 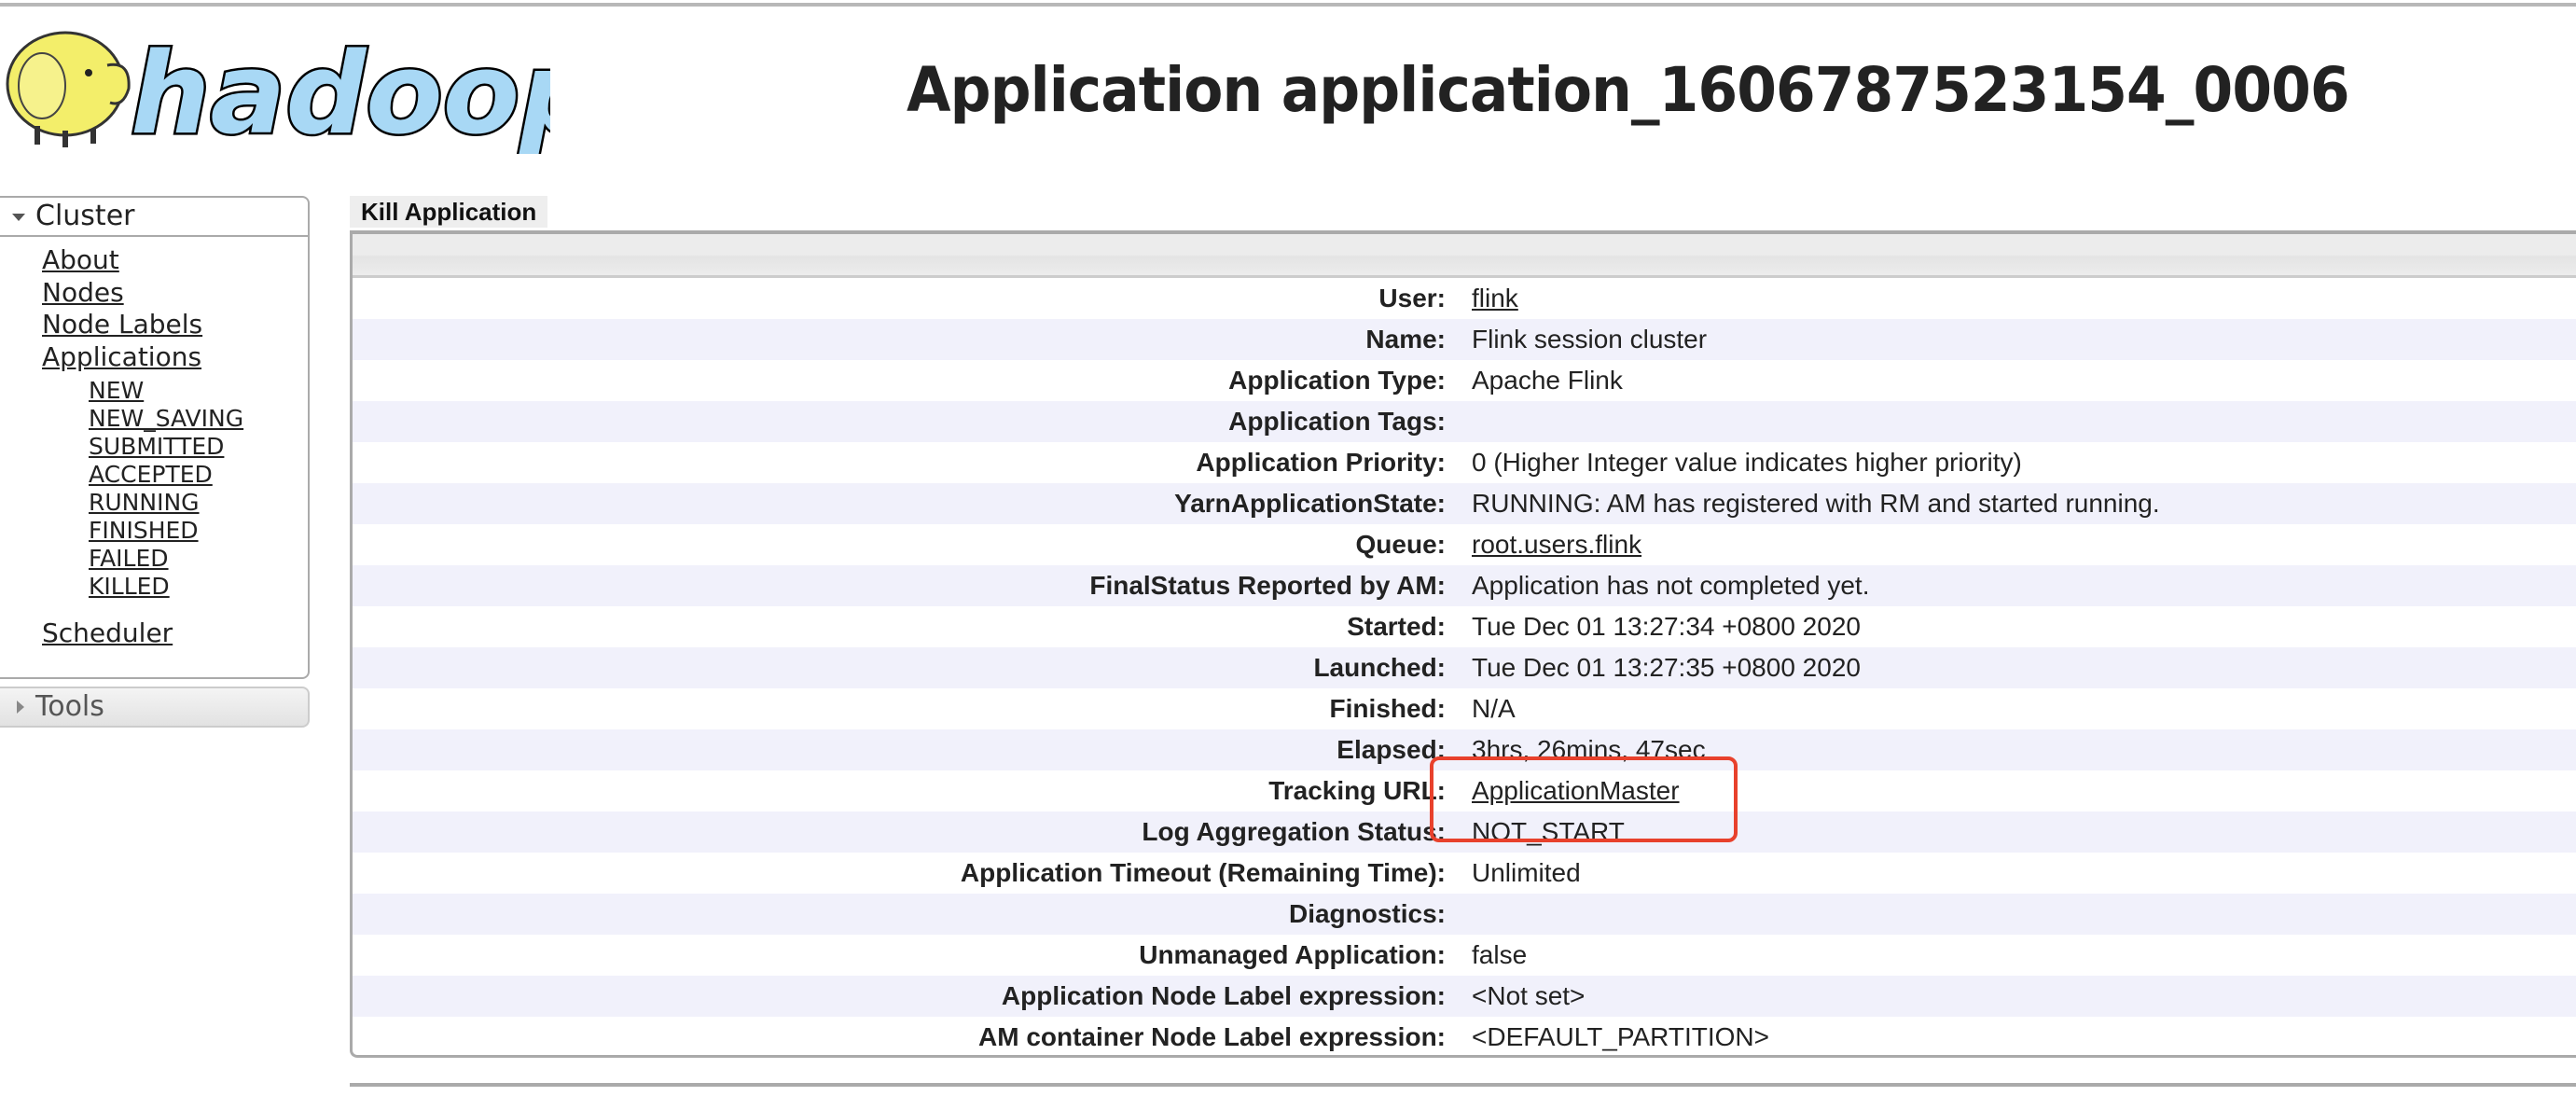 What do you see at coordinates (2016, 873) in the screenshot?
I see `info-value-cell: Unlimited` at bounding box center [2016, 873].